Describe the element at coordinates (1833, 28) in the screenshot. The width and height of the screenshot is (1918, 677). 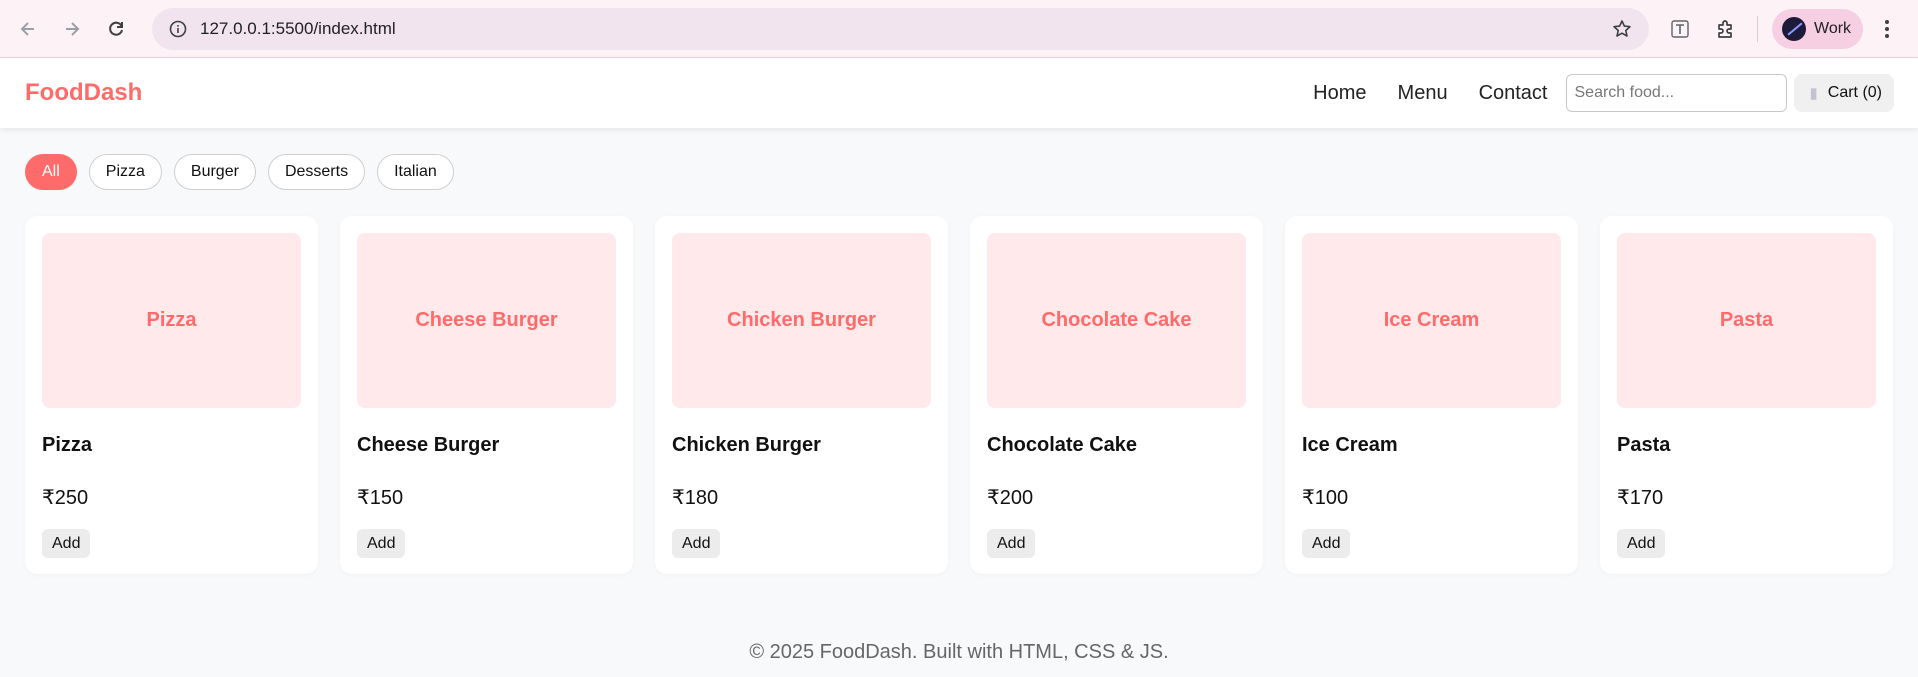
I see `profile-label: Work` at that location.